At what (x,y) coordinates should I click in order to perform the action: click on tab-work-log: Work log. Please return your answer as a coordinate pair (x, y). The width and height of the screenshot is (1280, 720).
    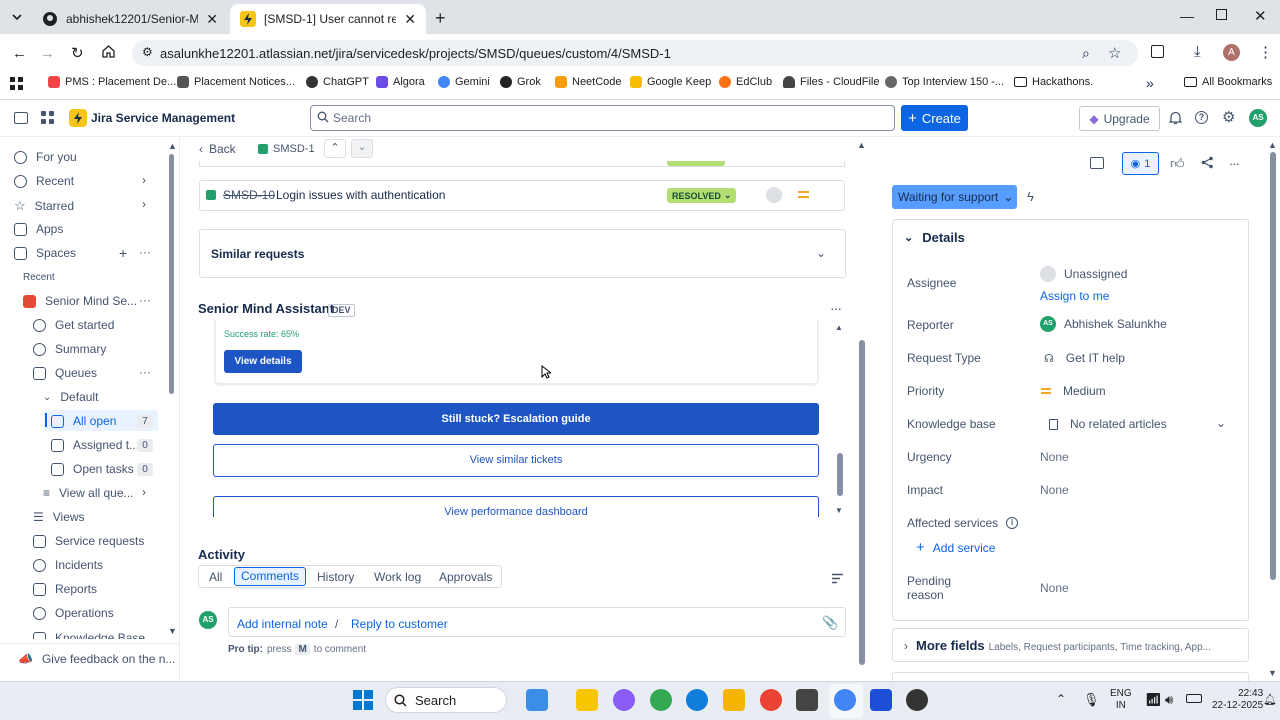
    Looking at the image, I should click on (397, 577).